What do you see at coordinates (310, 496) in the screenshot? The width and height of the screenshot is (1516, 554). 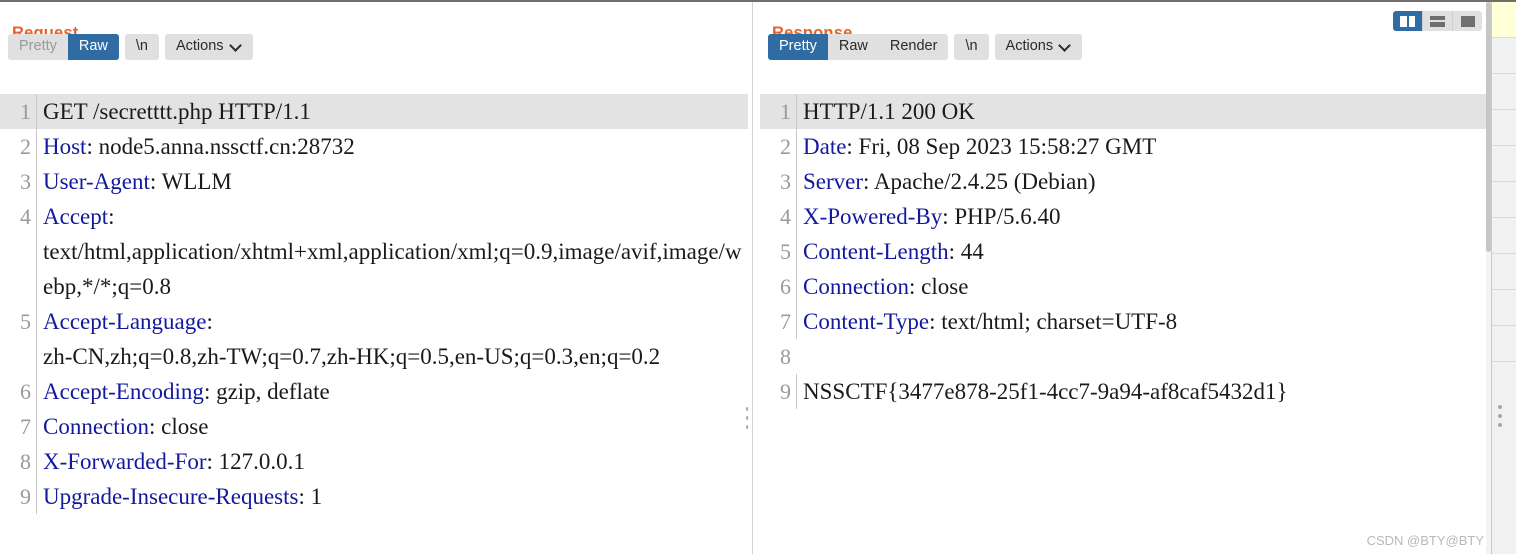 I see `header-value: : 1` at bounding box center [310, 496].